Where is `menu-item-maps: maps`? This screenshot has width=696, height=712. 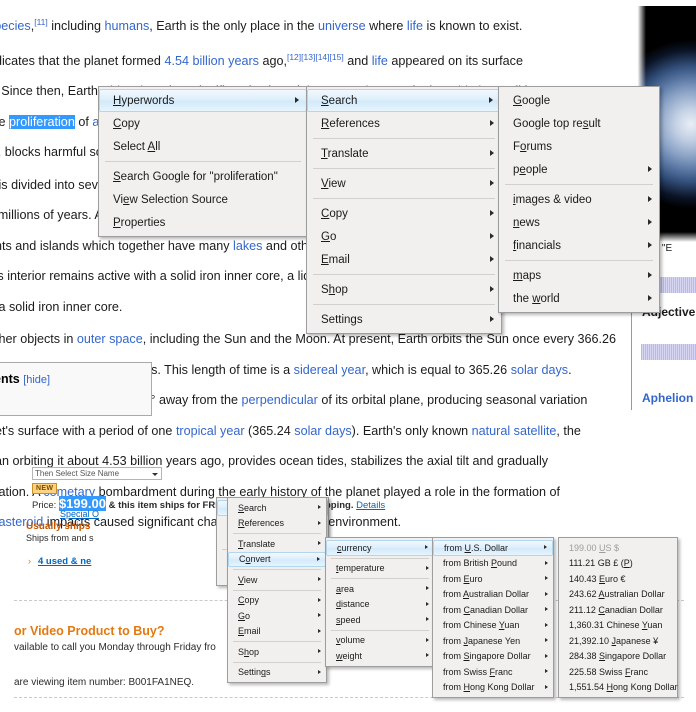
menu-item-maps: maps is located at coordinates (579, 275).